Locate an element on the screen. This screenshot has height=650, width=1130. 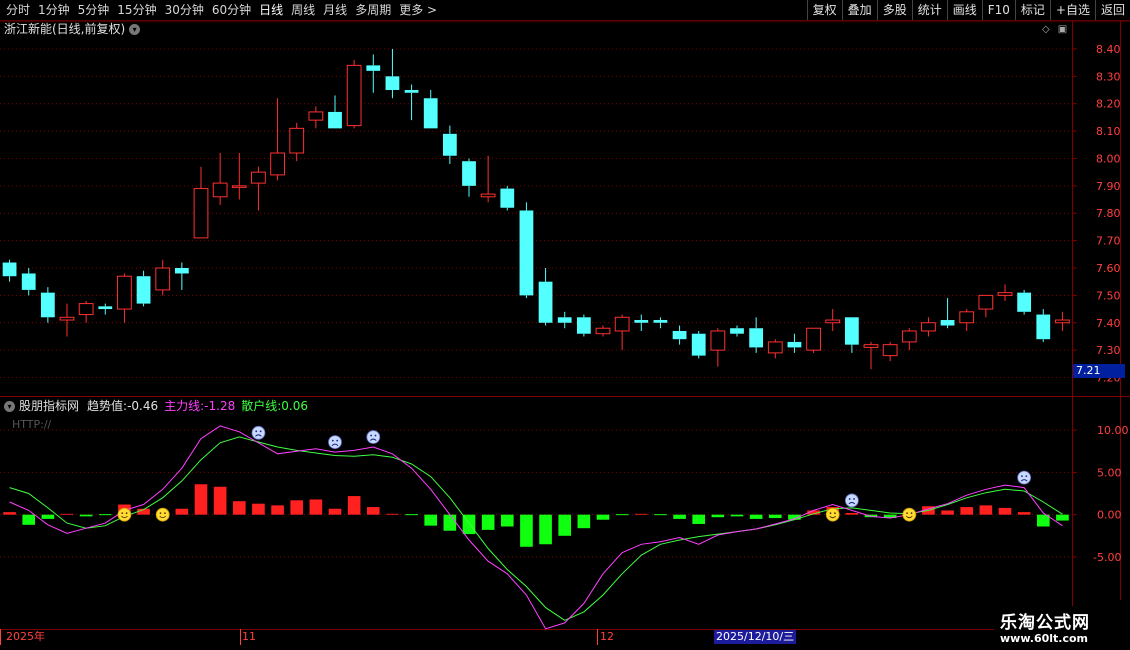
toolbar-button-8: 返回 is located at coordinates (1112, 10).